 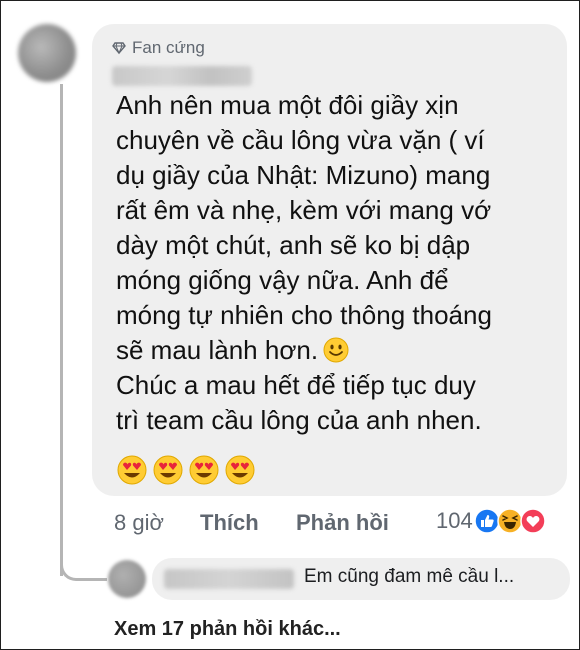 What do you see at coordinates (248, 523) in the screenshot?
I see `like-button: Thích` at bounding box center [248, 523].